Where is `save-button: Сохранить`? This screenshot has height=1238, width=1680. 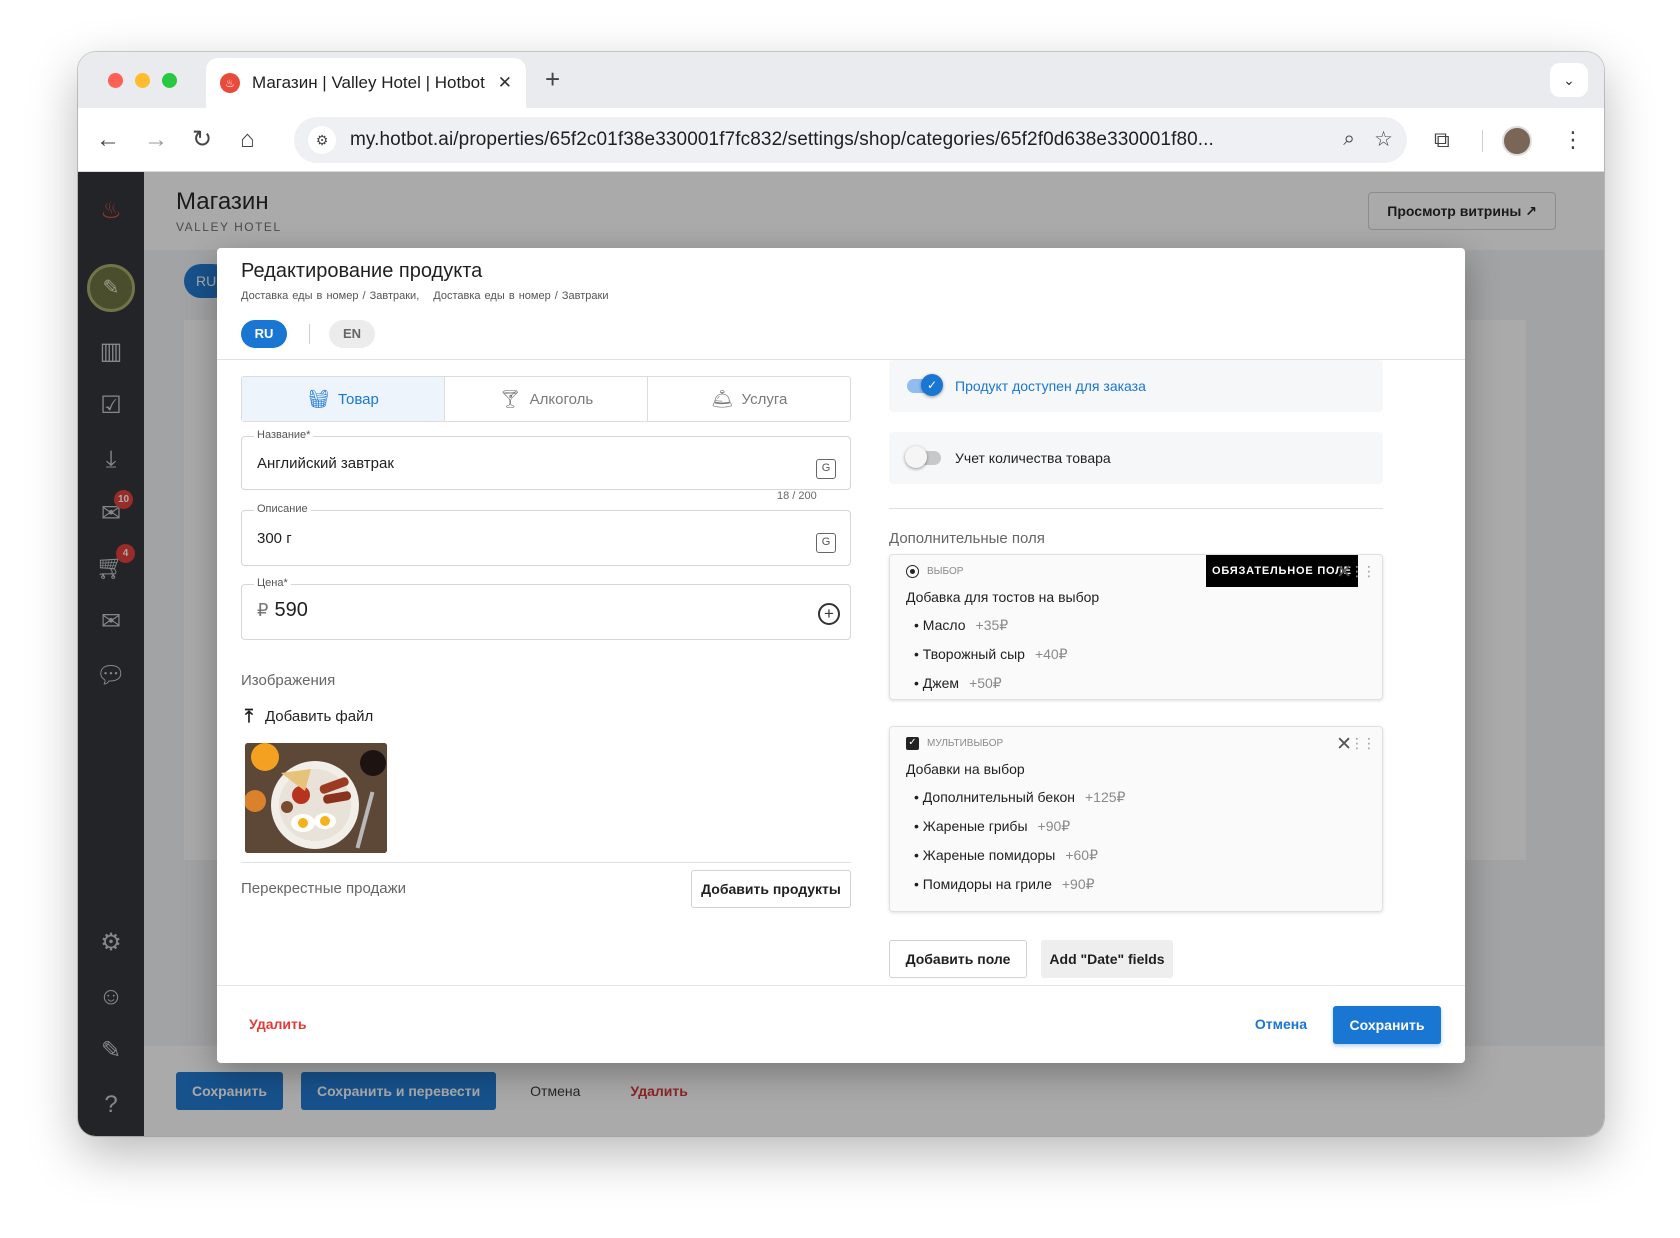 save-button: Сохранить is located at coordinates (1387, 1025).